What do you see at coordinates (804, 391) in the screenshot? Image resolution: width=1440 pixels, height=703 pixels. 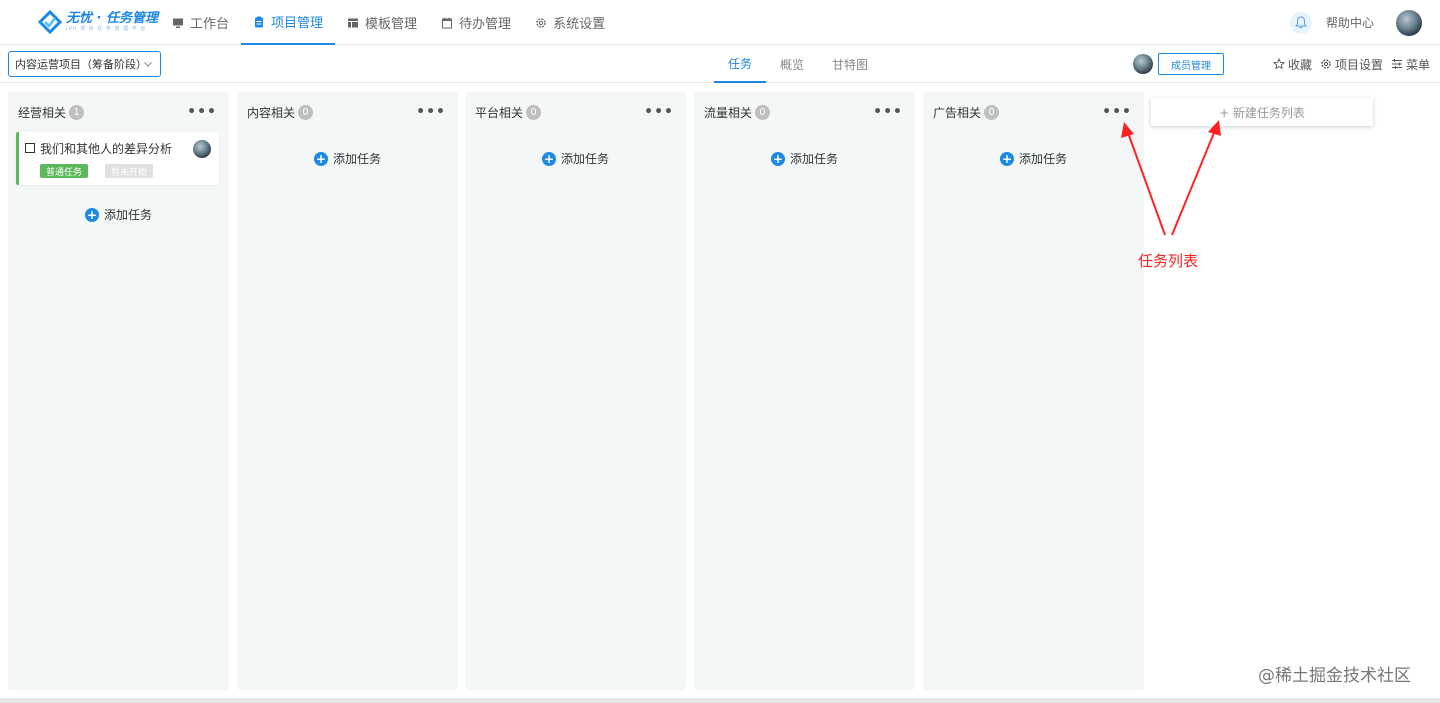 I see `task-list-column: 流量相关 0 ••• + 添加任务` at bounding box center [804, 391].